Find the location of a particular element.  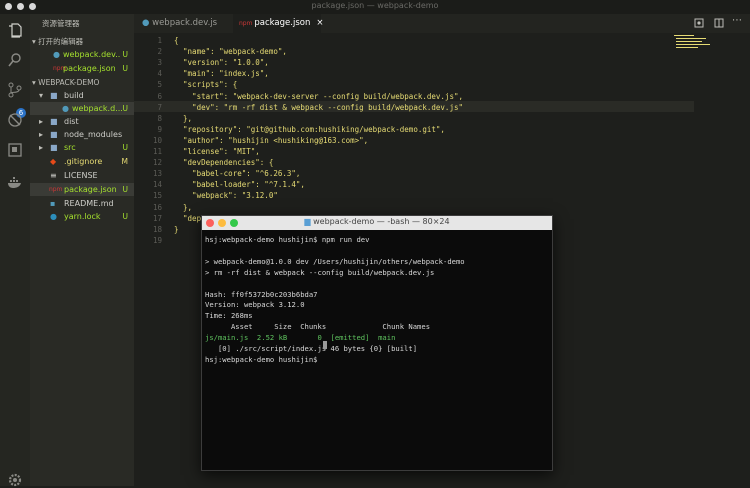

line-number: 9 is located at coordinates (159, 129).